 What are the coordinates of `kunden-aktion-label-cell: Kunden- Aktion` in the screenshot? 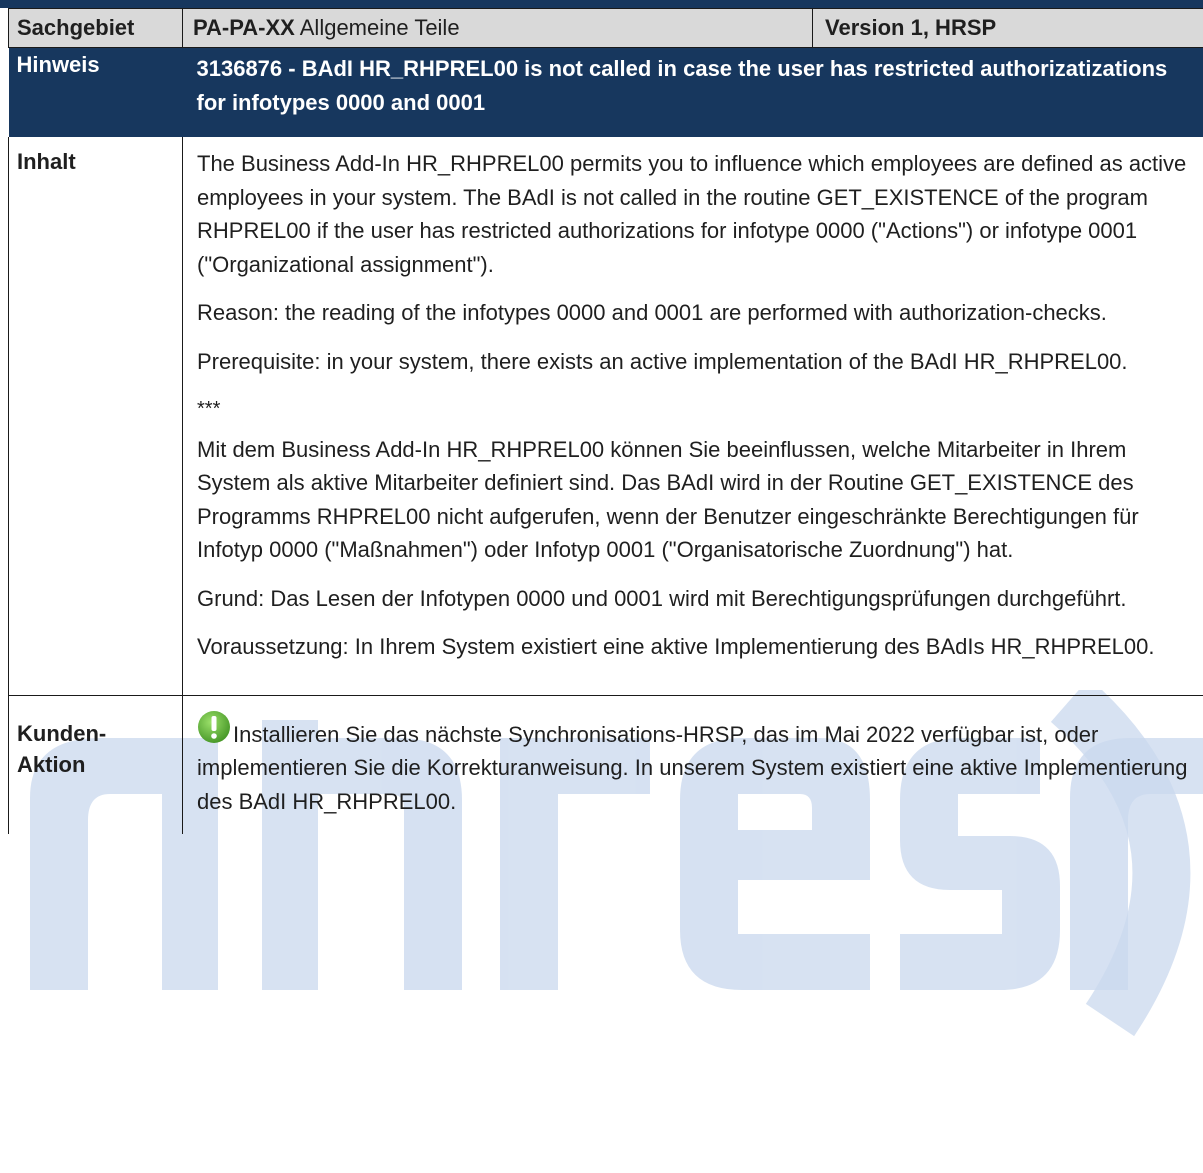 It's located at (95, 764).